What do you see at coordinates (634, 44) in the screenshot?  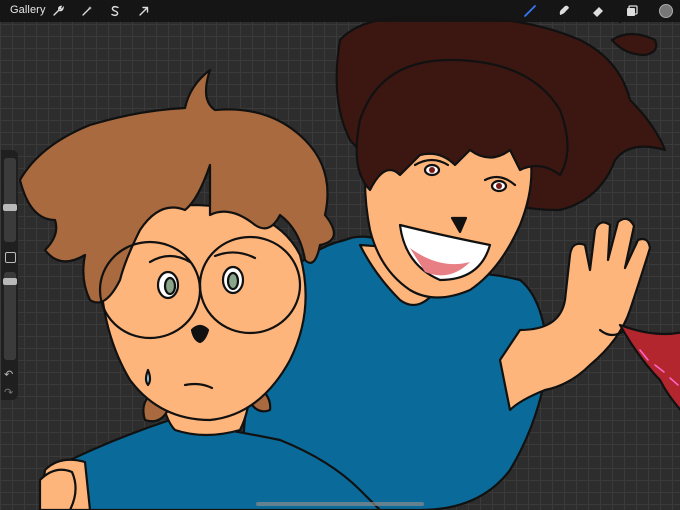 I see `hair-tuft` at bounding box center [634, 44].